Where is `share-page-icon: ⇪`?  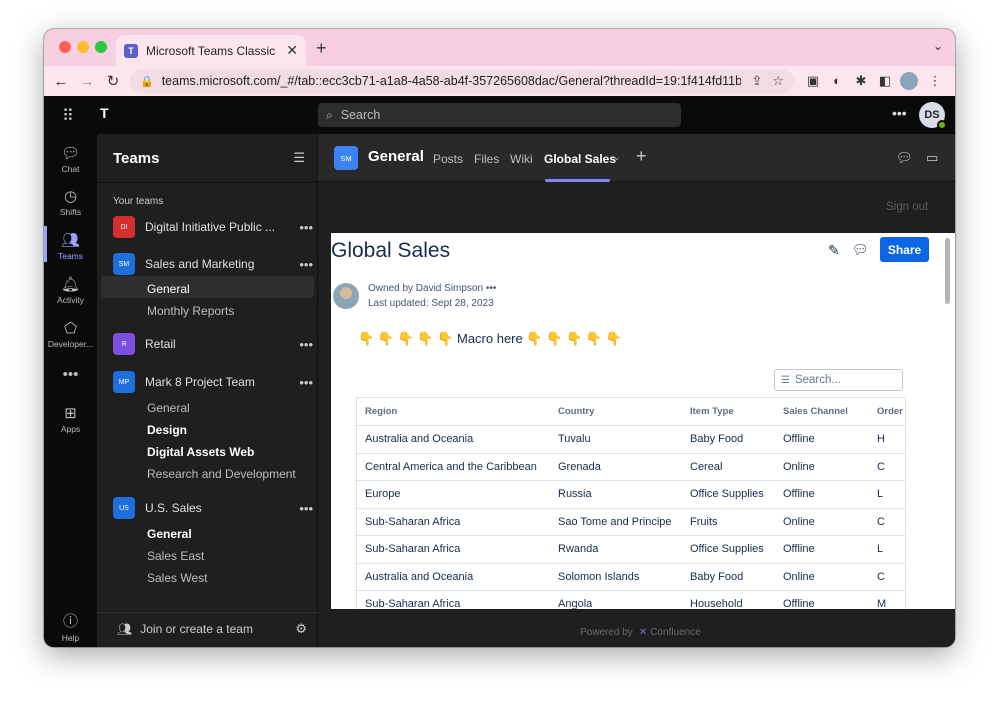
share-page-icon: ⇪ is located at coordinates (756, 81).